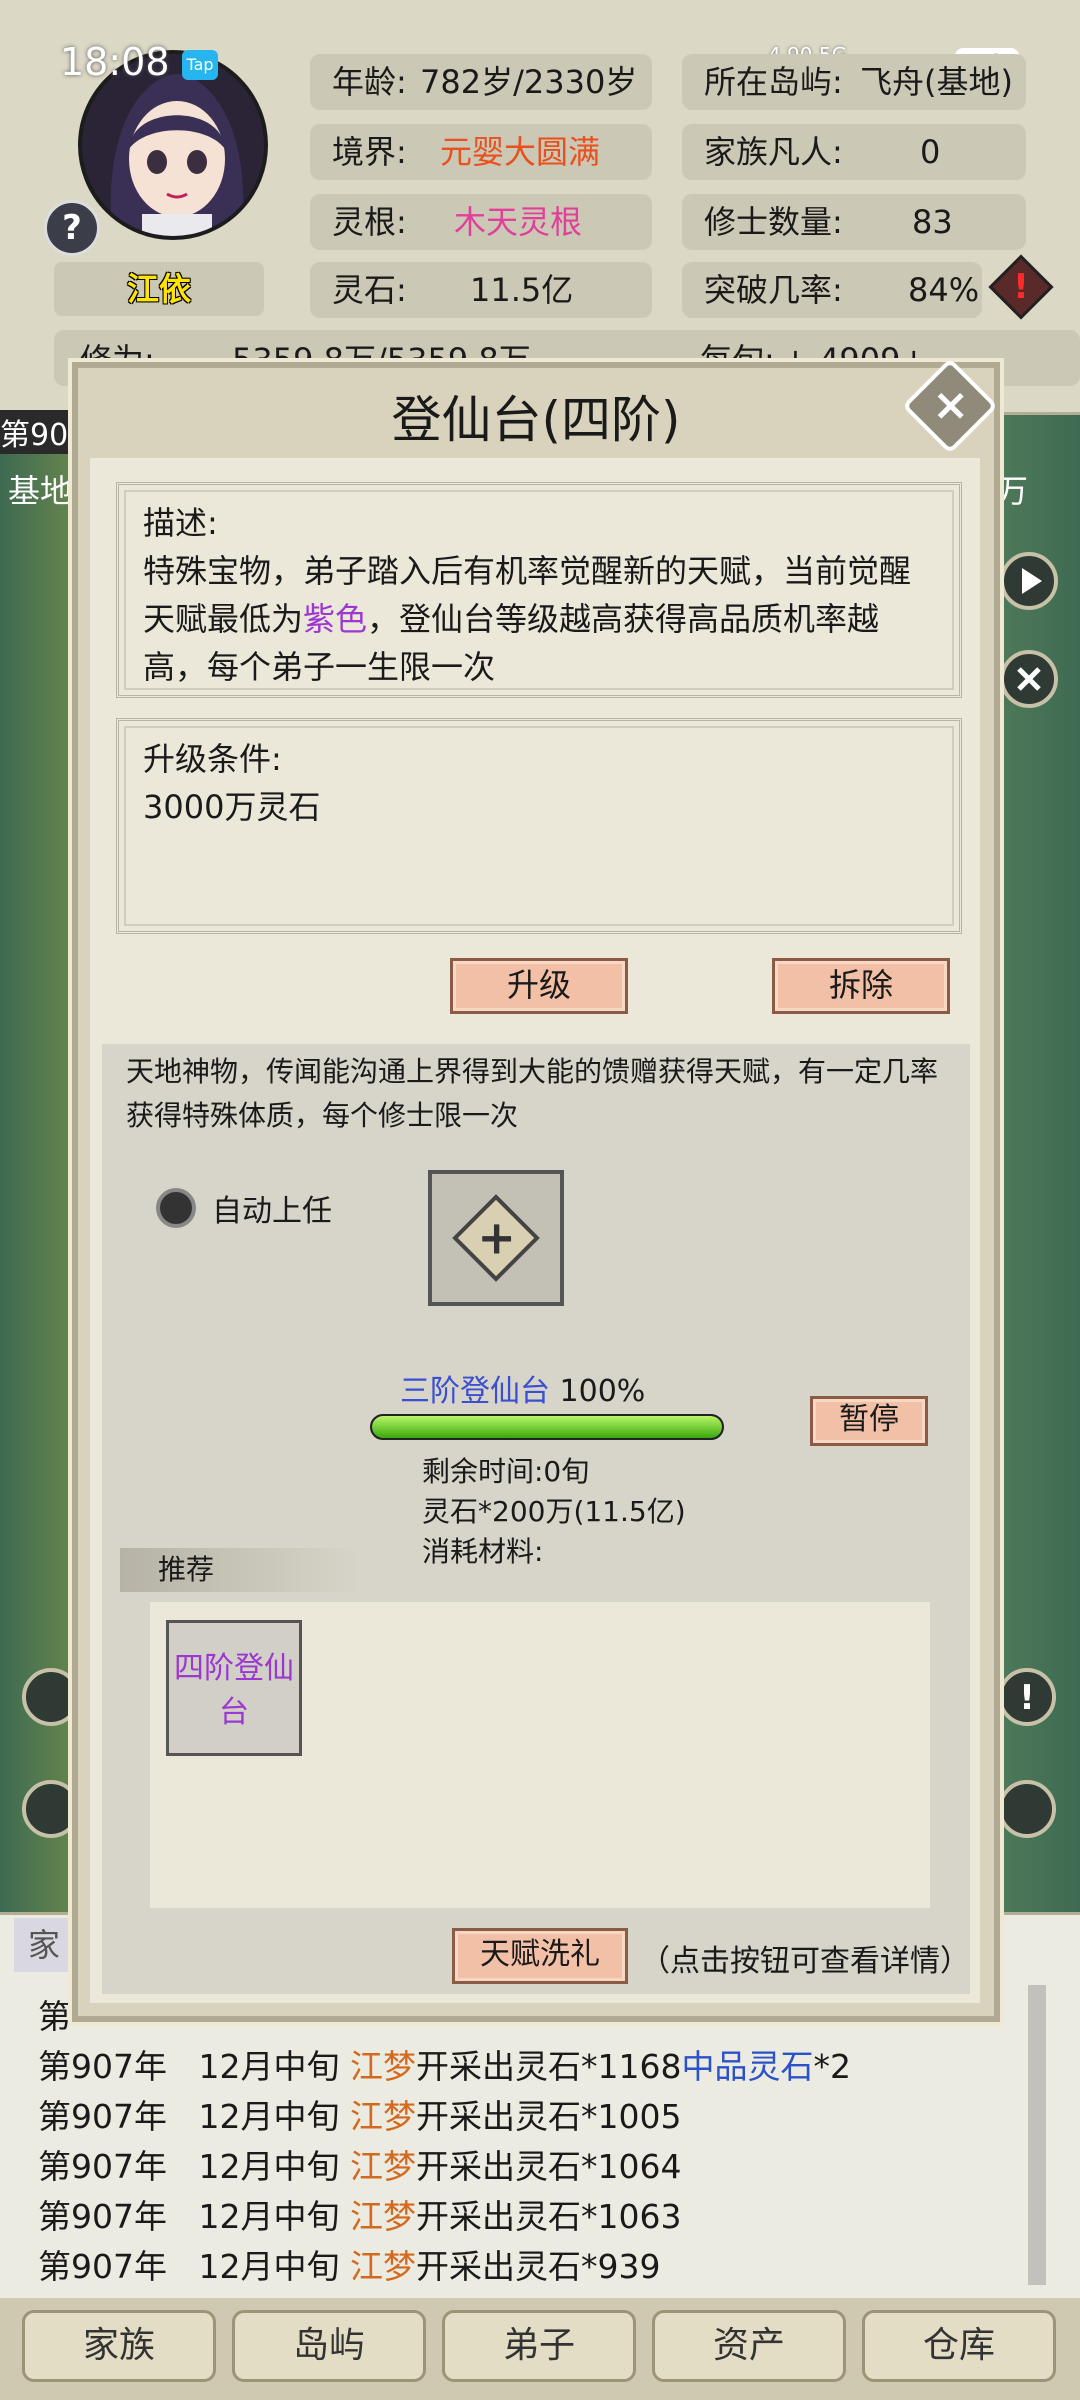 The image size is (1080, 2400). Describe the element at coordinates (119, 2346) in the screenshot. I see `nav-tab-family: 家族` at that location.